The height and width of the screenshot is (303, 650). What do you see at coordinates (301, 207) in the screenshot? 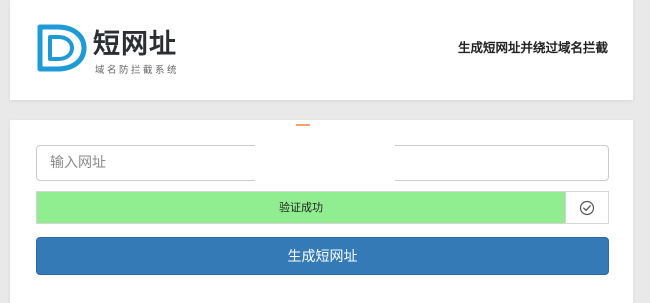
I see `verify-status-text: 验证成功` at bounding box center [301, 207].